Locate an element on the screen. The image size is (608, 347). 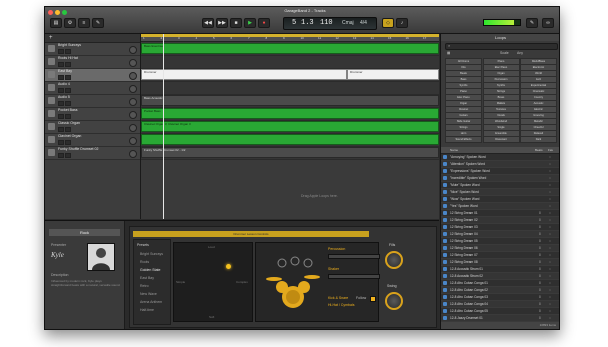
track-region: Bass Exercise is located at coordinates (290, 48).